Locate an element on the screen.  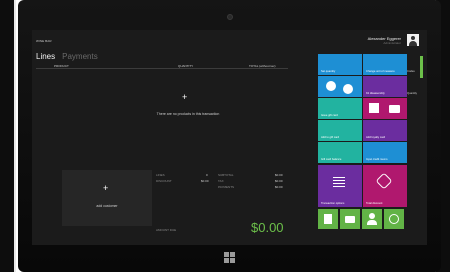
set-quantity-tile: Set quantity is located at coordinates (340, 64).